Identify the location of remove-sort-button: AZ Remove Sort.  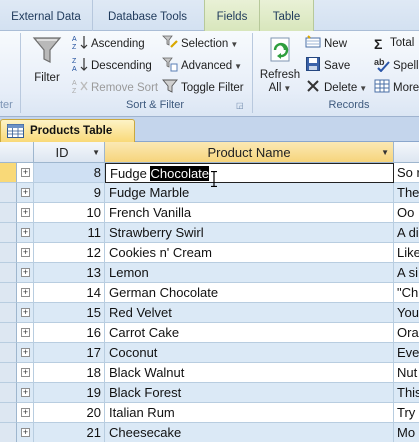
(115, 87).